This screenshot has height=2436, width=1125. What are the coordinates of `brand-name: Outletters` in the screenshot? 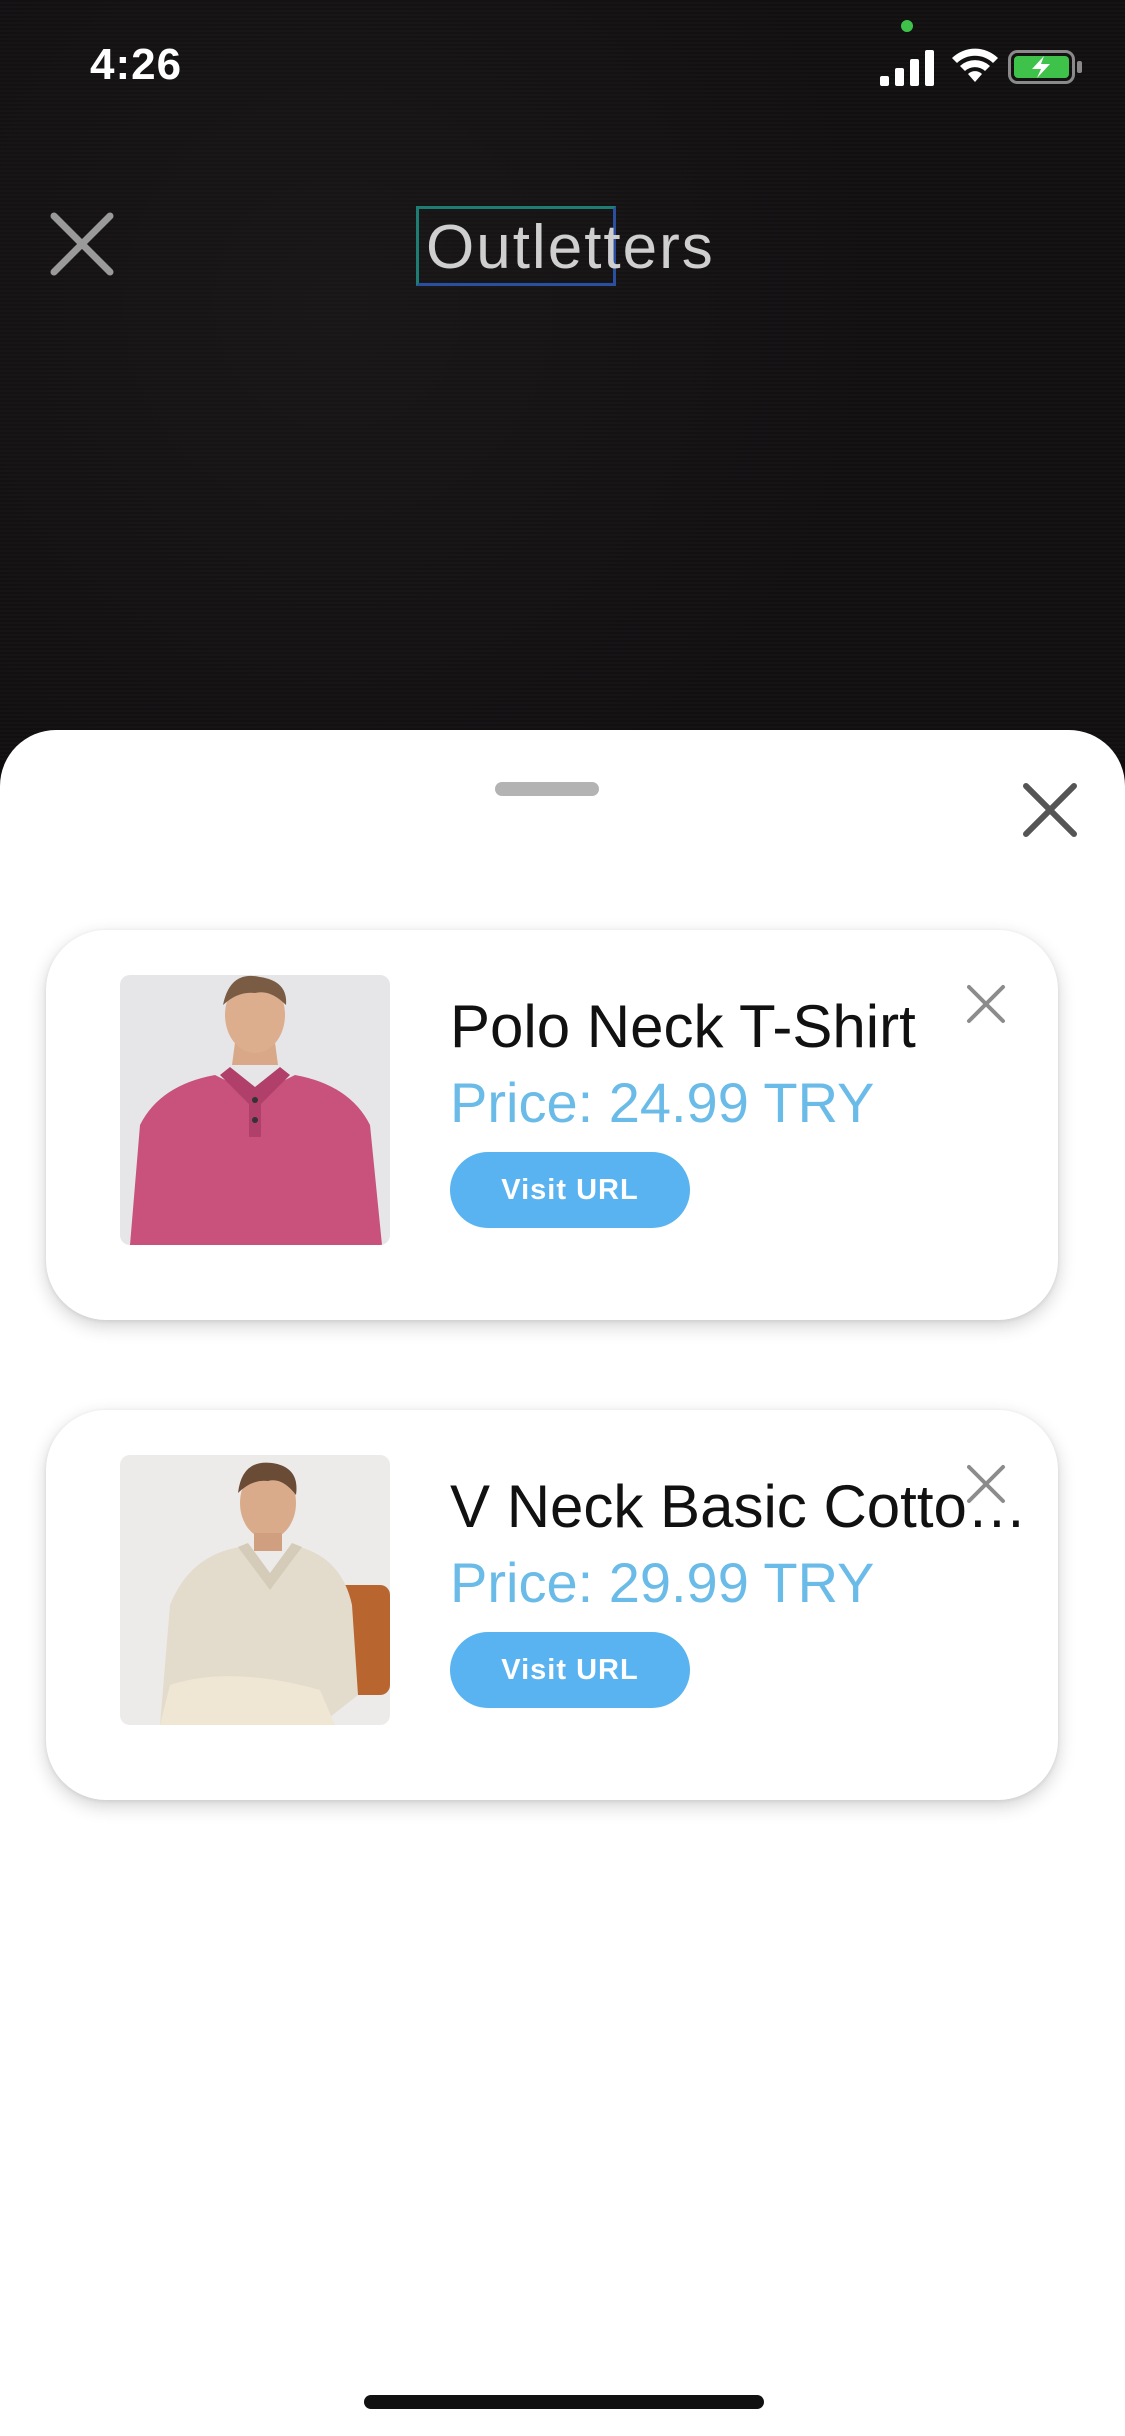 It's located at (570, 247).